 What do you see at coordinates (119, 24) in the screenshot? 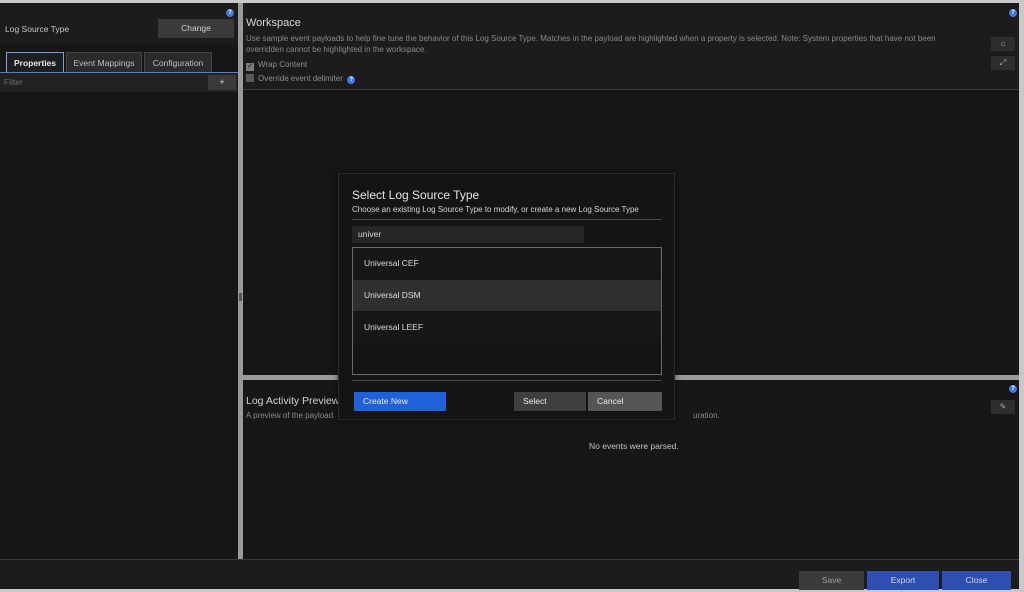
I see `log-source-type-row: Log Source Type Change ?` at bounding box center [119, 24].